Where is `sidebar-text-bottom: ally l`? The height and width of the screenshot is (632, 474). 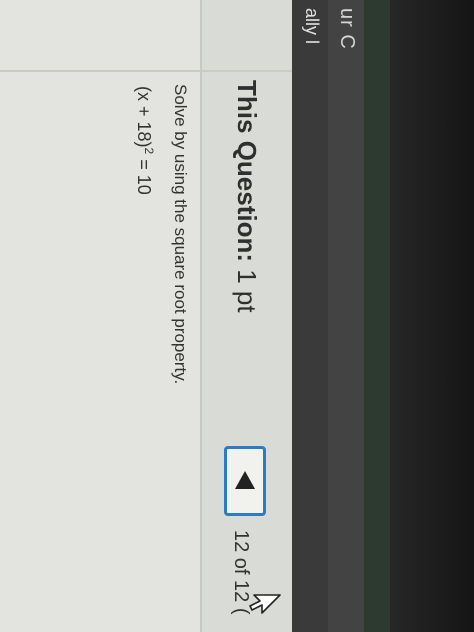
sidebar-text-bottom: ally l is located at coordinates (311, 26).